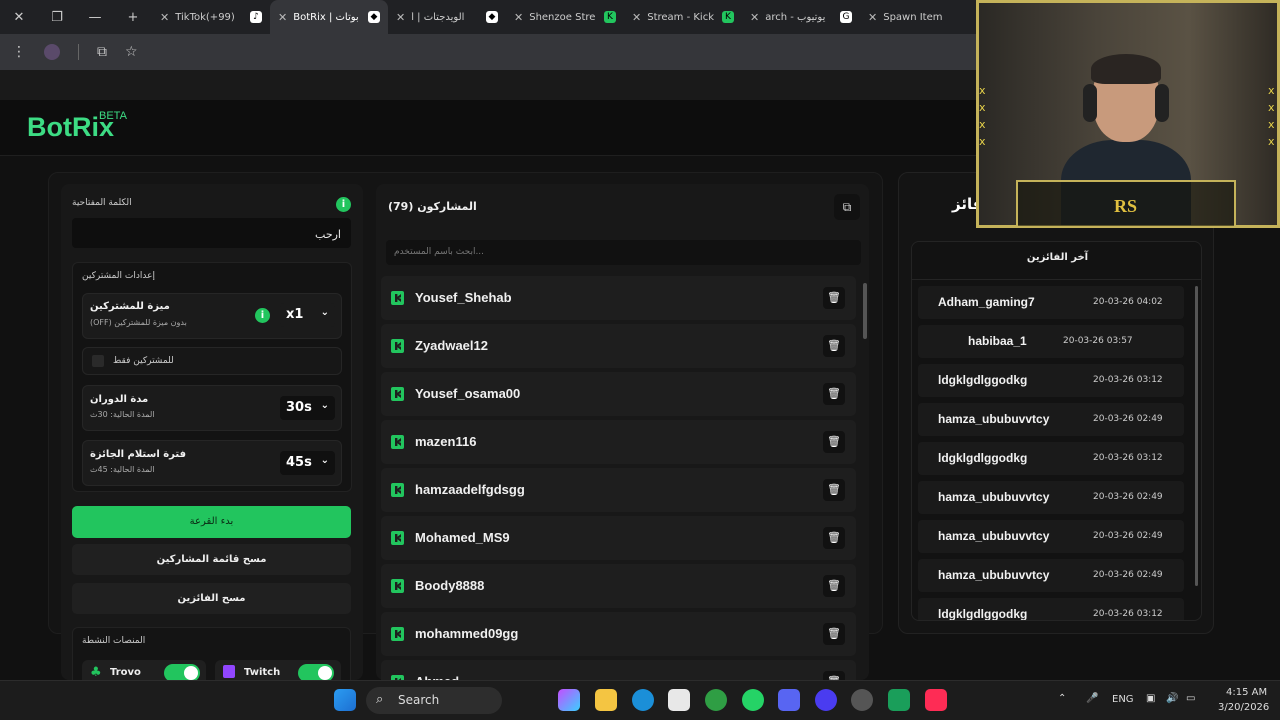 The height and width of the screenshot is (720, 1280). Describe the element at coordinates (447, 17) in the screenshot. I see `browser-tab: ✕ الويدجتات | أ ◆` at that location.